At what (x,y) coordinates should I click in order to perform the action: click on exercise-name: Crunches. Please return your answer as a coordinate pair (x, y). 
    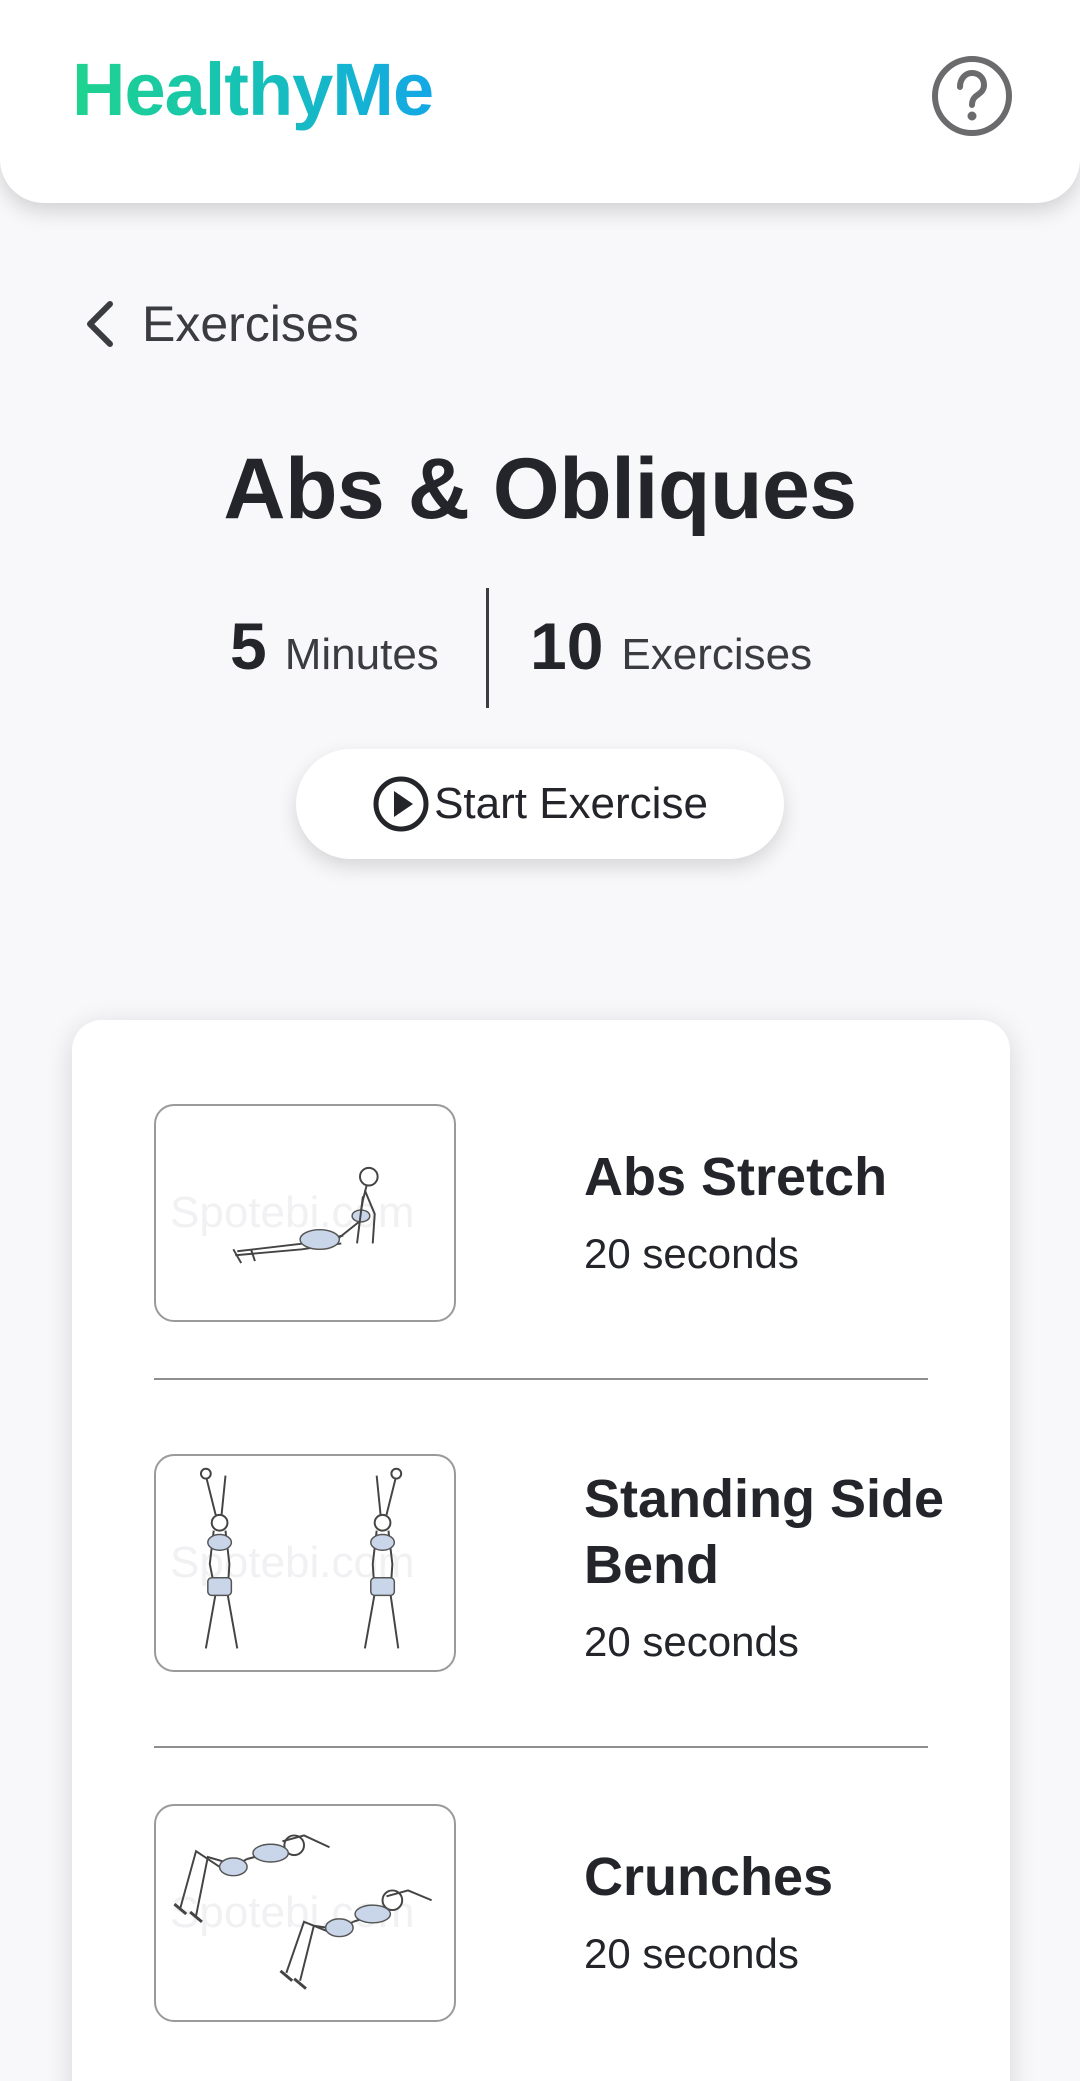
    Looking at the image, I should click on (709, 1877).